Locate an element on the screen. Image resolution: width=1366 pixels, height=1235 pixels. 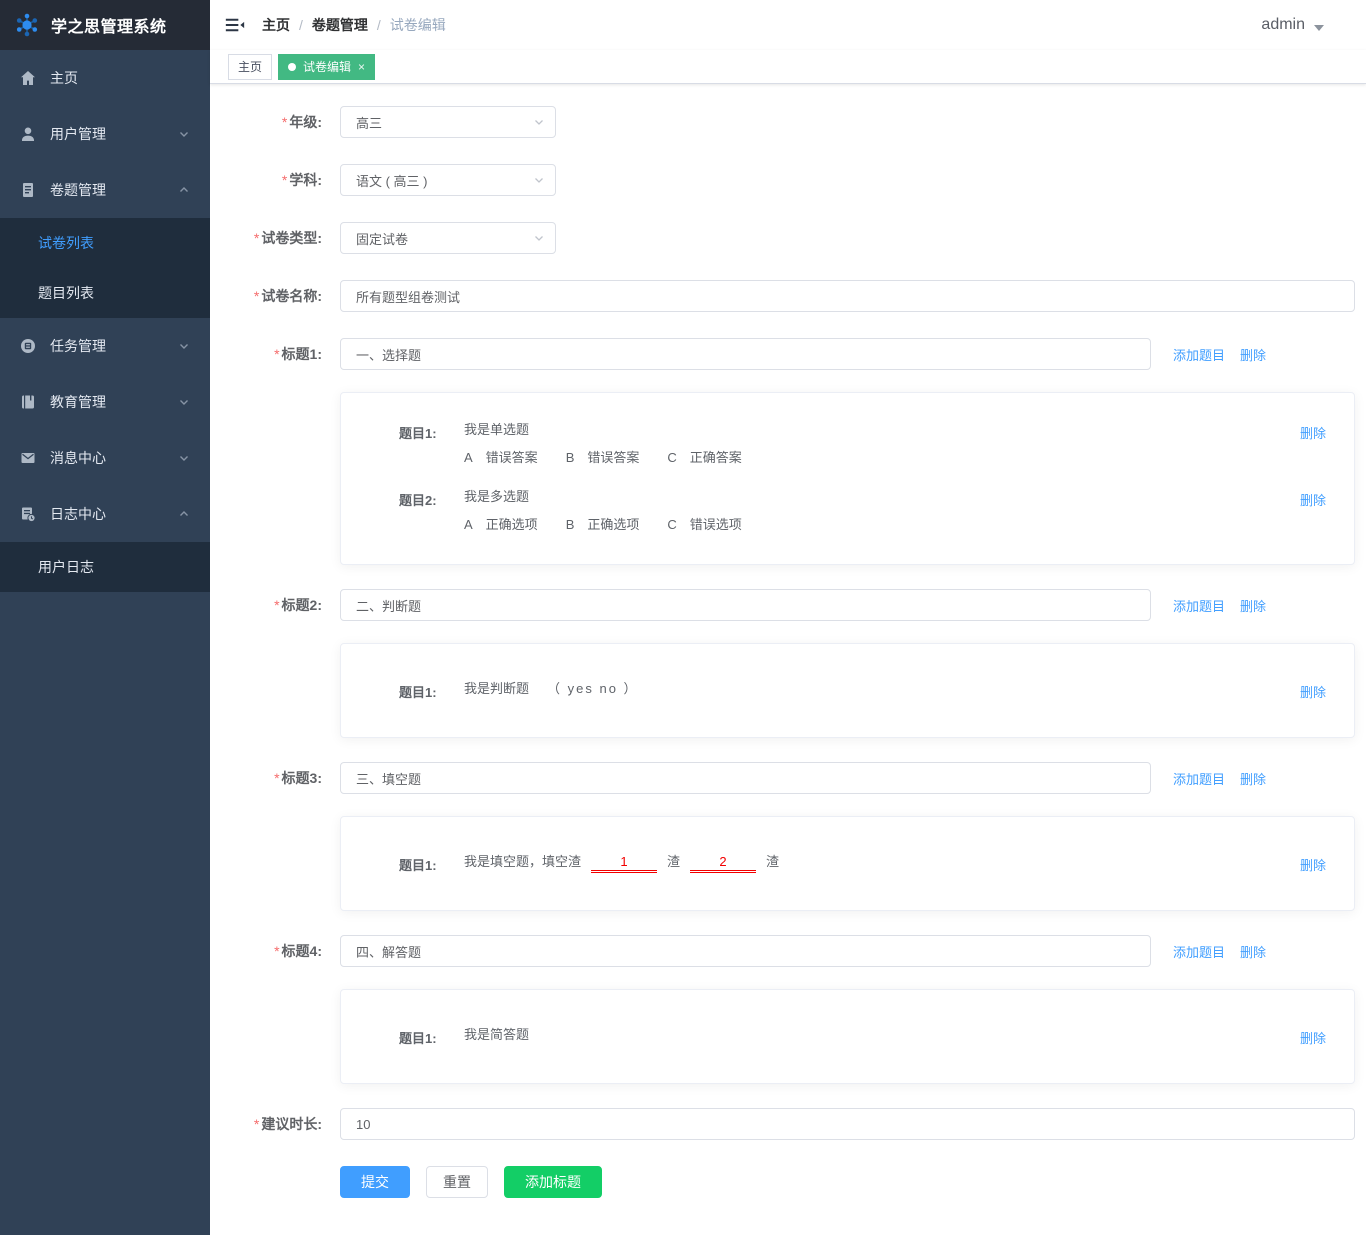
option-text: 正确选项 is located at coordinates (511, 524).